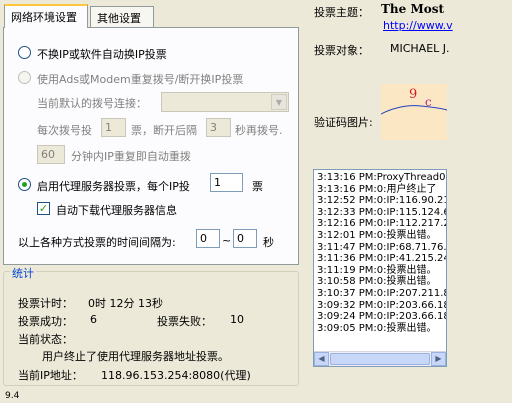 The width and height of the screenshot is (512, 403). Describe the element at coordinates (23, 273) in the screenshot. I see `stats-title: 统计` at that location.